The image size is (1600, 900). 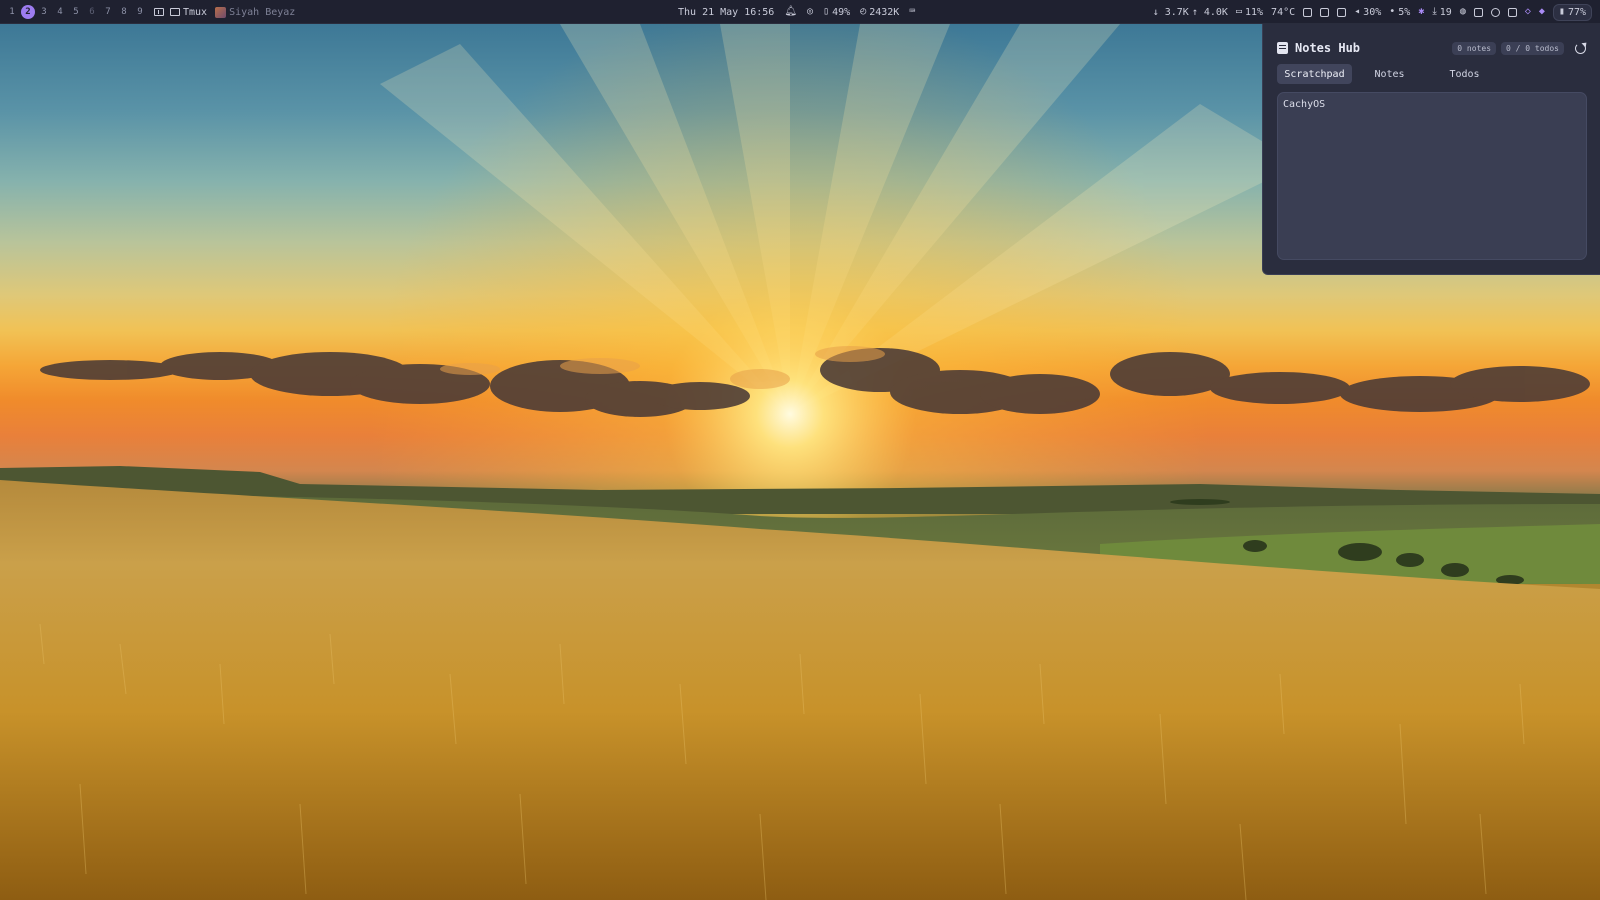 I want to click on bluetooth-button: ✱, so click(x=1421, y=12).